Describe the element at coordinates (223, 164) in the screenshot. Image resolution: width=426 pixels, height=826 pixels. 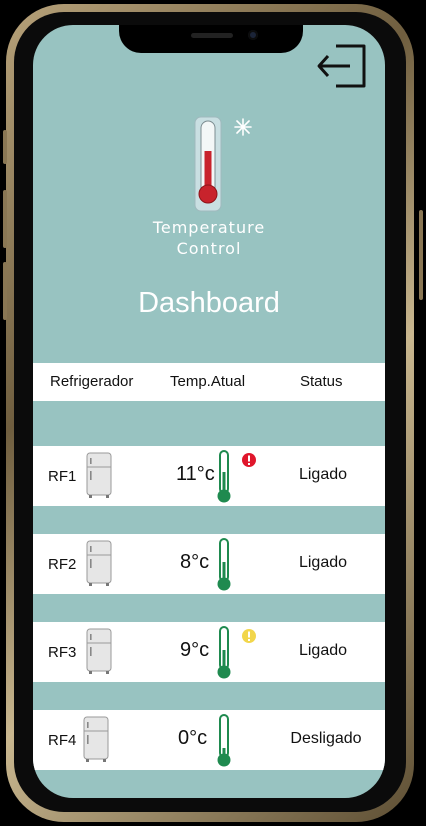
I see `thermometer-logo-icon` at that location.